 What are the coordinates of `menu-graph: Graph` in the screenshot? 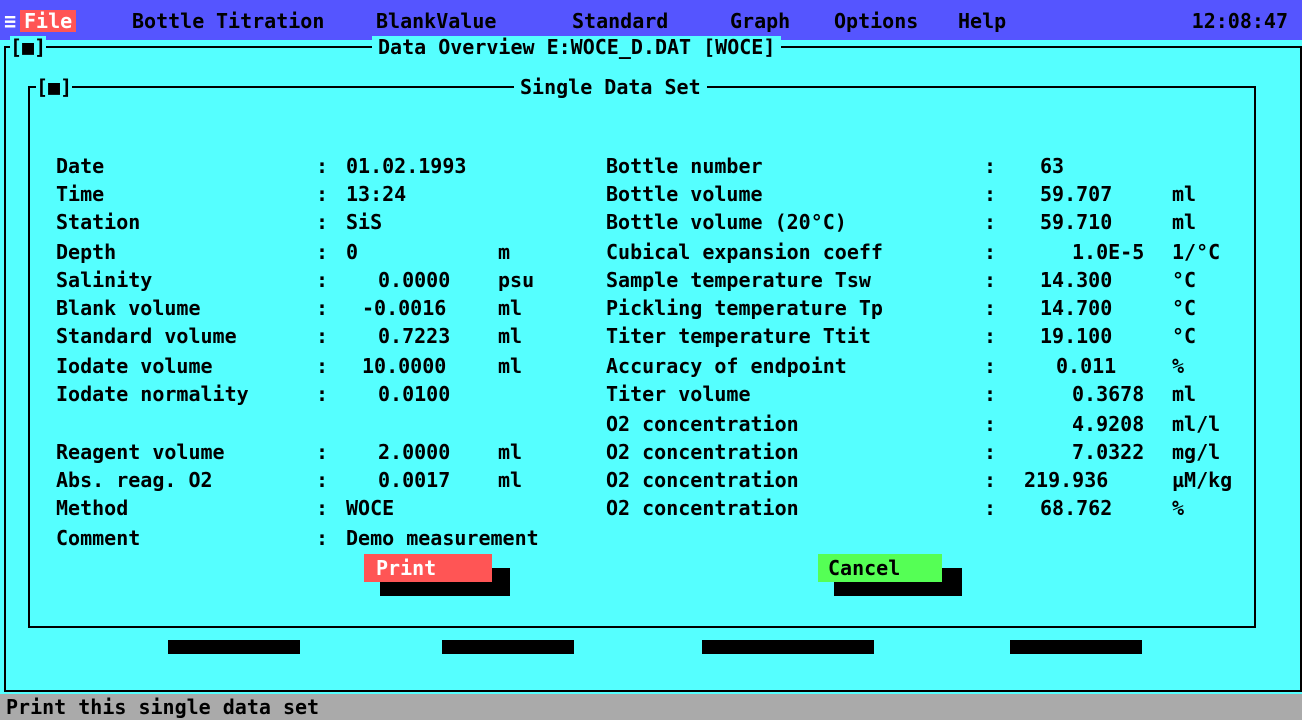 It's located at (760, 21).